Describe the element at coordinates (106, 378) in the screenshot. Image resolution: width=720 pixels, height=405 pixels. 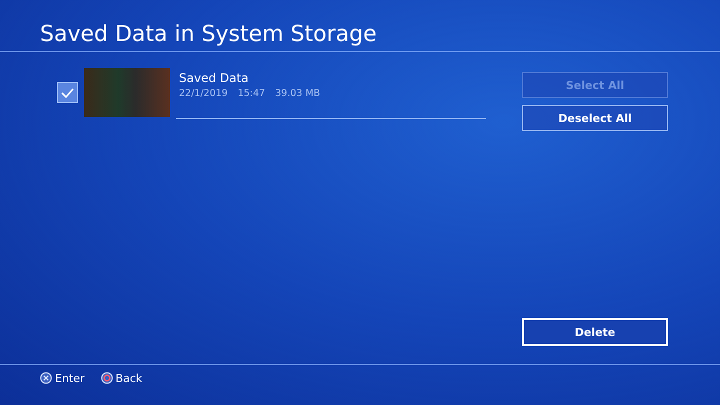
I see `circle-button-icon` at that location.